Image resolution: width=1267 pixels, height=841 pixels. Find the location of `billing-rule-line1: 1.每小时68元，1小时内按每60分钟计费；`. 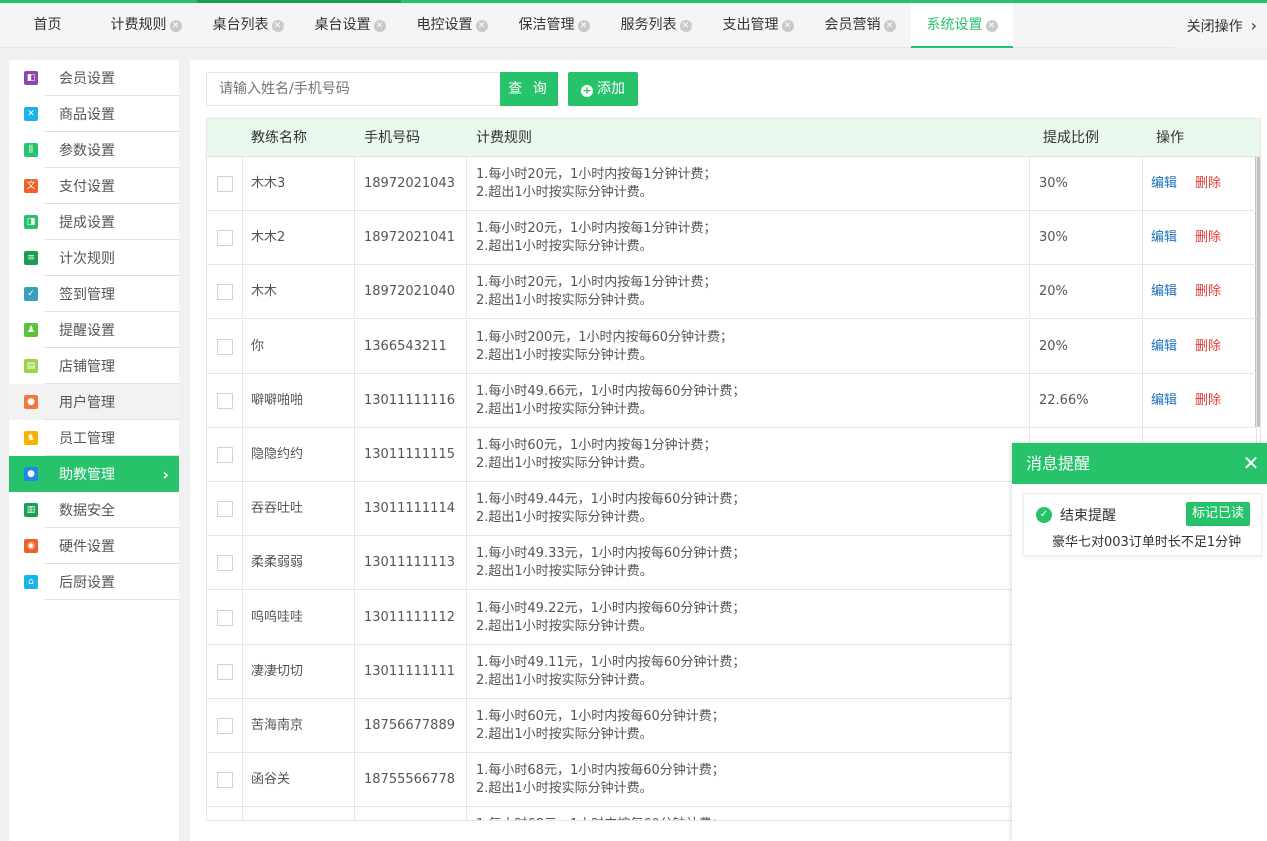

billing-rule-line1: 1.每小时68元，1小时内按每60分钟计费； is located at coordinates (600, 771).